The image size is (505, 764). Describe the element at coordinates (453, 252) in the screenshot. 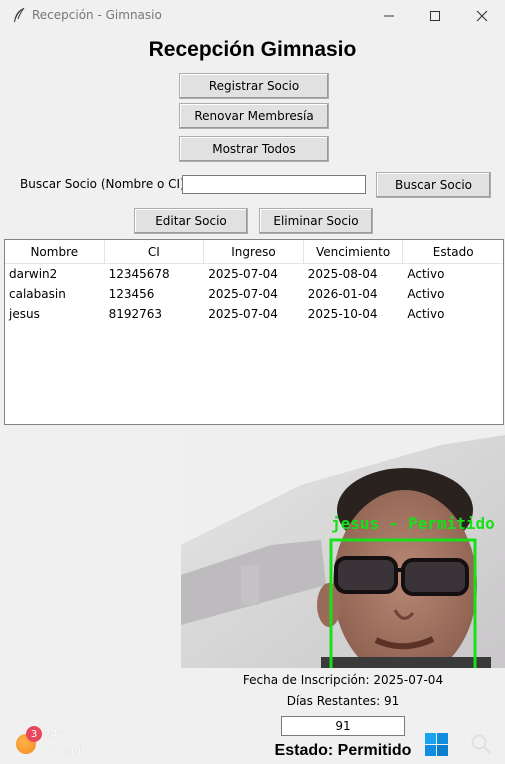

I see `column-header-estado: Estado` at that location.